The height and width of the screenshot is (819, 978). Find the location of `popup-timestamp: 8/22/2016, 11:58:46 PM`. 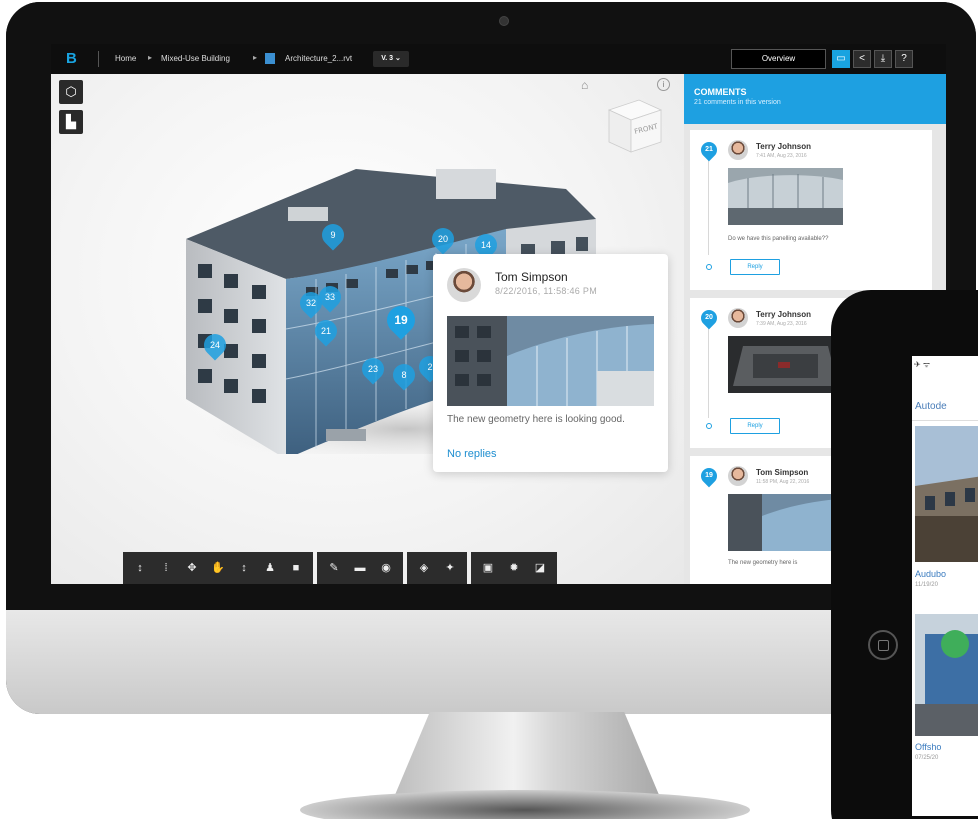

popup-timestamp: 8/22/2016, 11:58:46 PM is located at coordinates (546, 291).